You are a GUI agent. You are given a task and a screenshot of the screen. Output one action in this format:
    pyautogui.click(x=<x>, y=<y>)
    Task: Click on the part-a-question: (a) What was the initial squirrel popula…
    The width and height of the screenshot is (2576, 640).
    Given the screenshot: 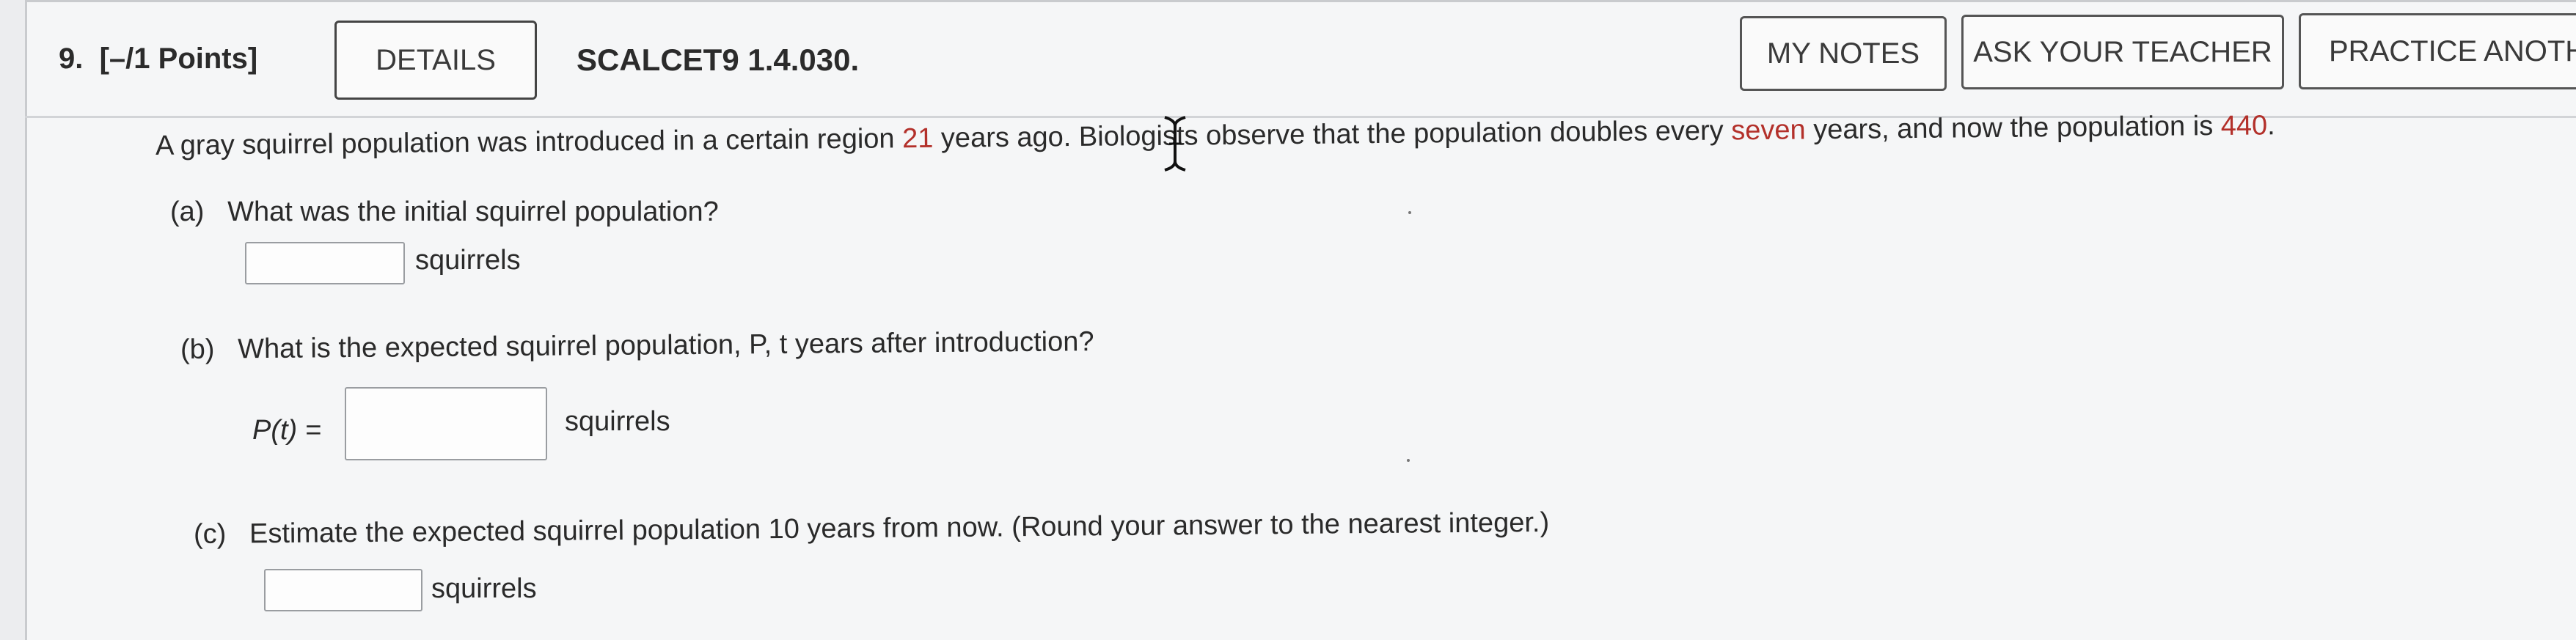 What is the action you would take?
    pyautogui.click(x=444, y=212)
    